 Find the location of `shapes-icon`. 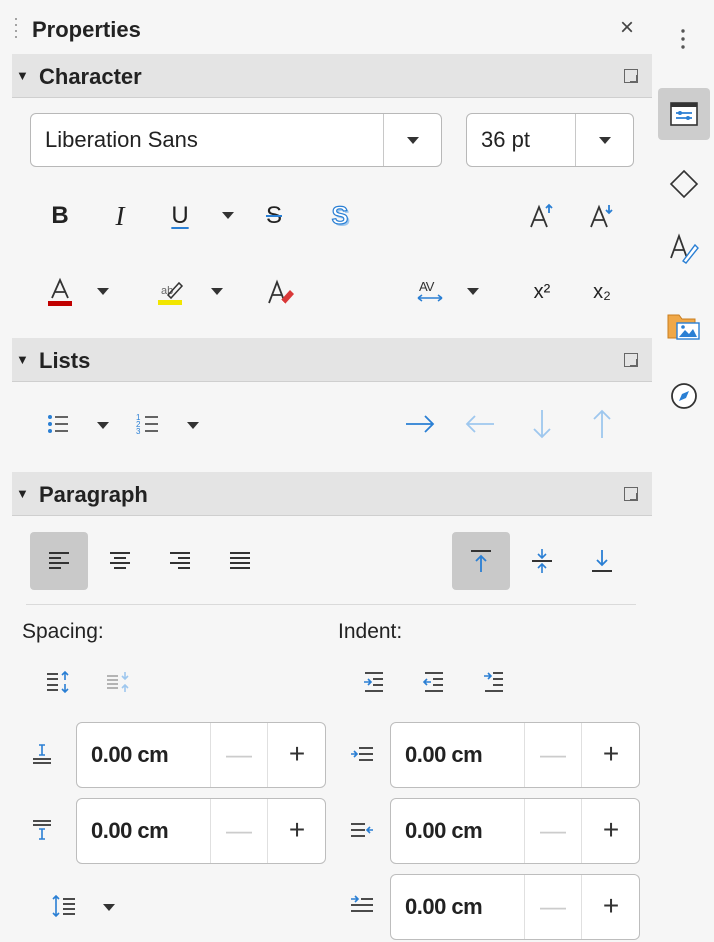

shapes-icon is located at coordinates (684, 184).